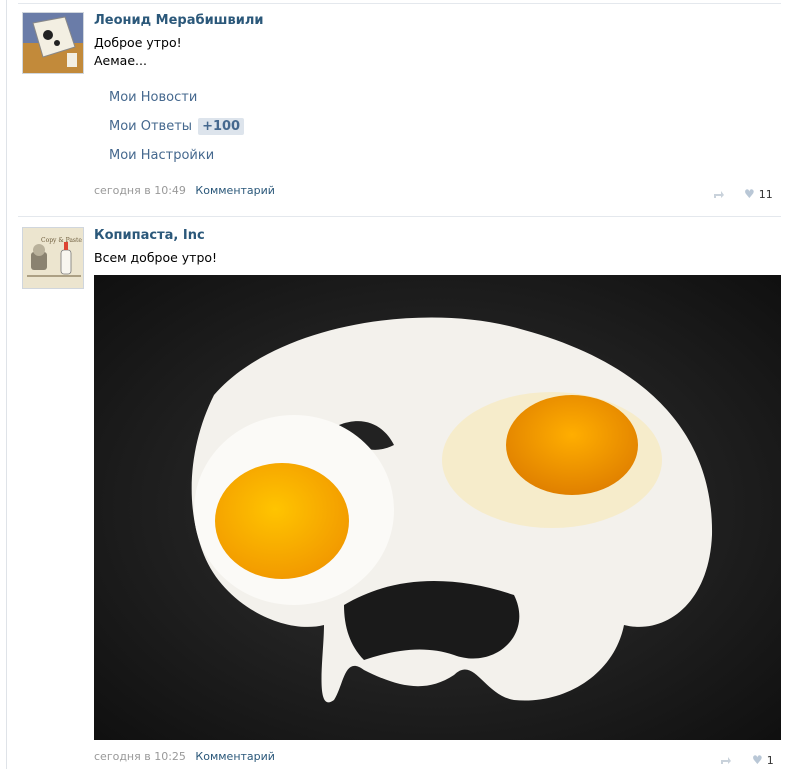 This screenshot has width=792, height=769. What do you see at coordinates (138, 42) in the screenshot?
I see `post1-text-line1: Доброе утро!` at bounding box center [138, 42].